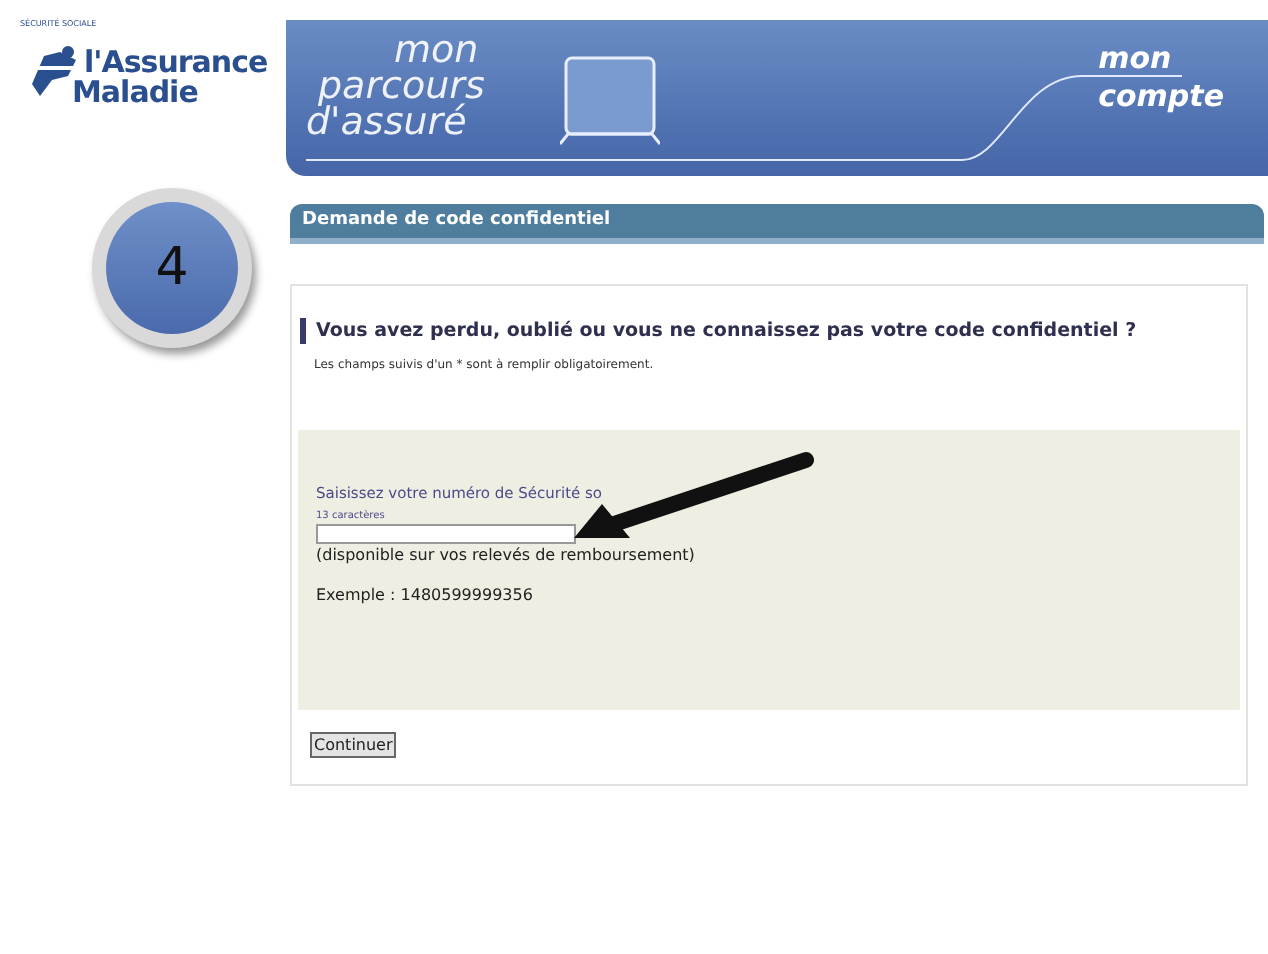 The height and width of the screenshot is (954, 1268). What do you see at coordinates (610, 100) in the screenshot?
I see `laptop-icon` at bounding box center [610, 100].